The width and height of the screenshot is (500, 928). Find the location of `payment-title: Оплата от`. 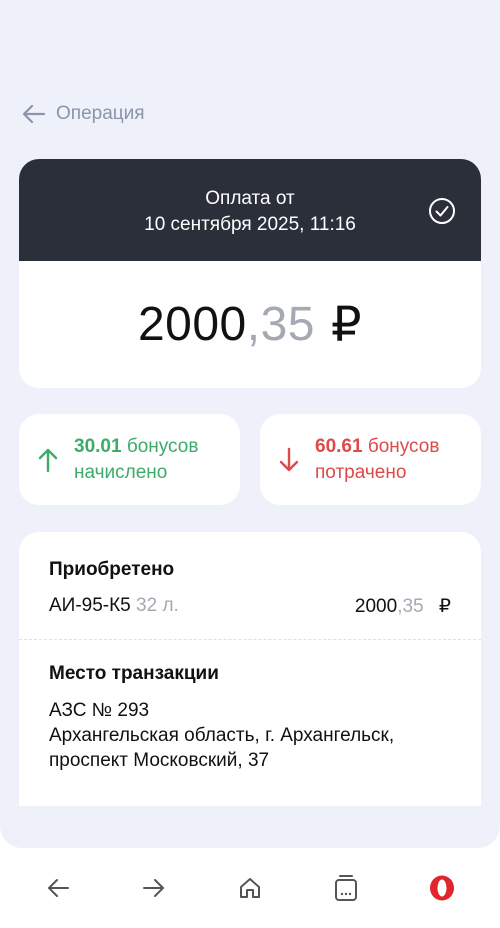

payment-title: Оплата от is located at coordinates (250, 198).